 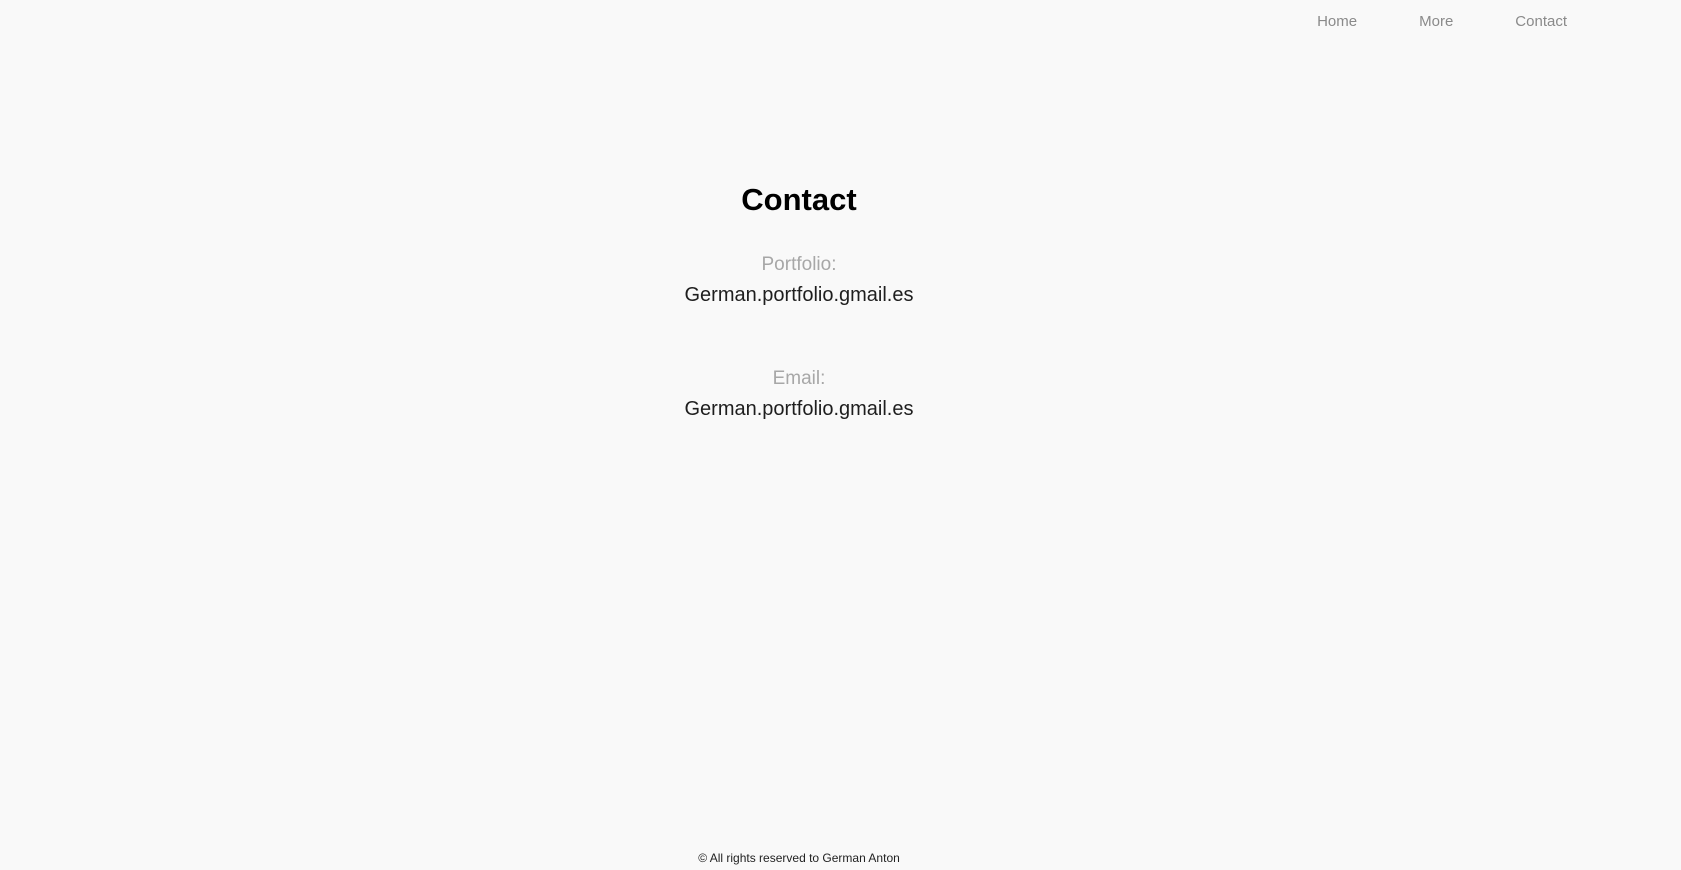 What do you see at coordinates (799, 199) in the screenshot?
I see `page-title: Contact` at bounding box center [799, 199].